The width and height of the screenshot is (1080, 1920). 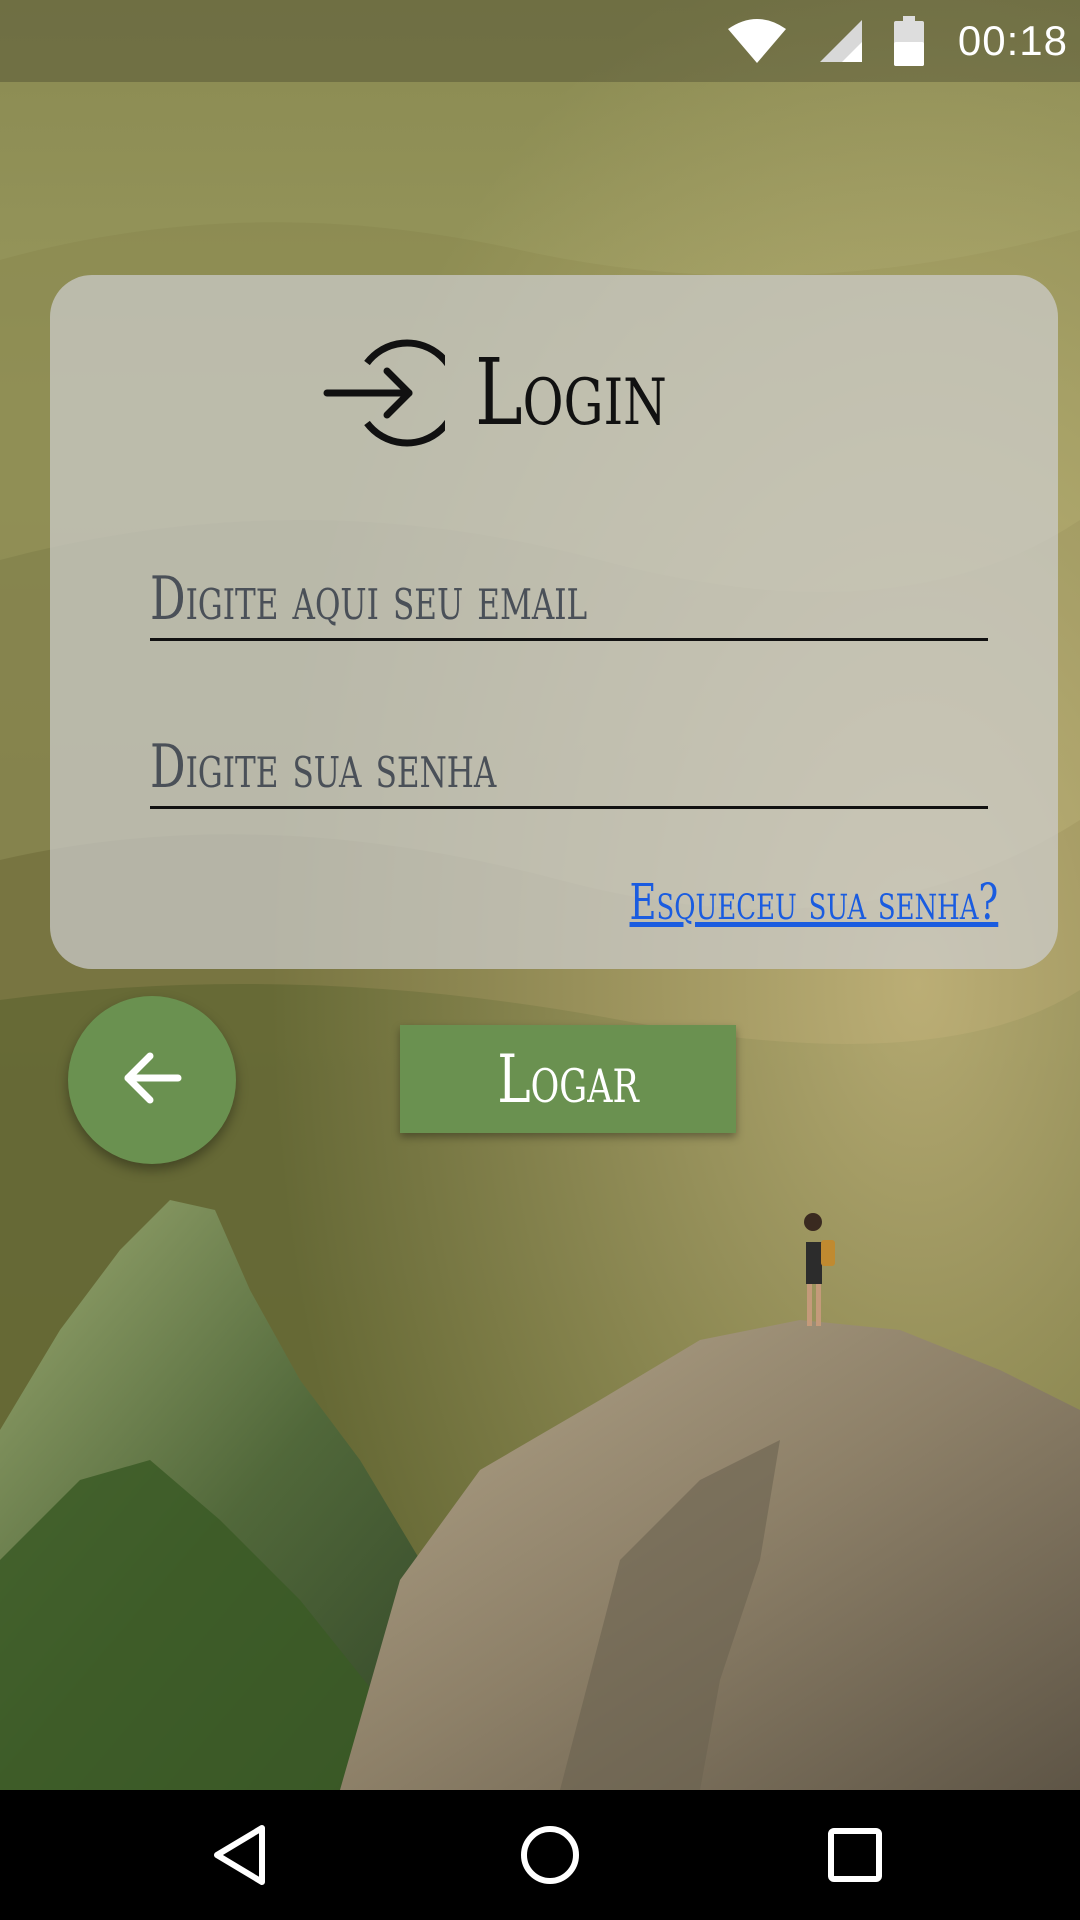 What do you see at coordinates (841, 41) in the screenshot?
I see `signal-icon` at bounding box center [841, 41].